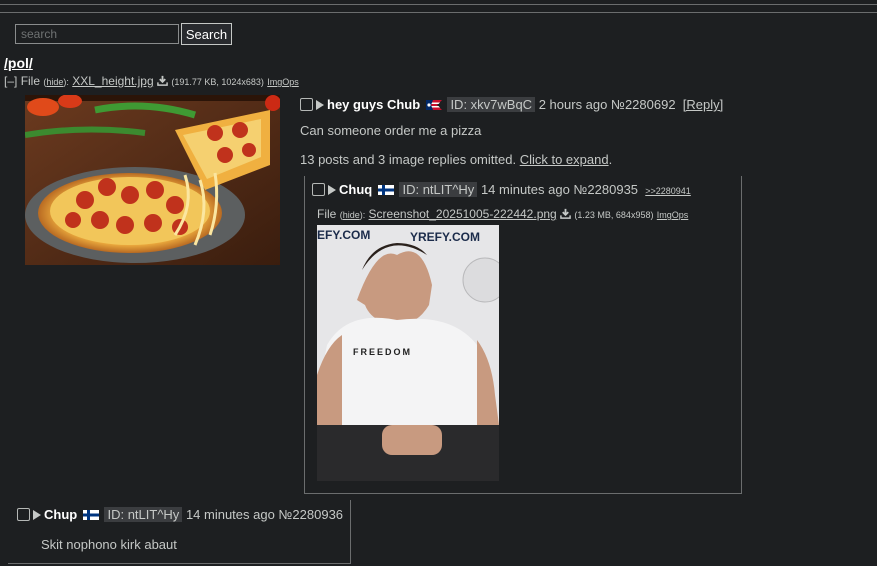 This screenshot has width=877, height=566. Describe the element at coordinates (283, 82) in the screenshot. I see `op-imgops-link: ImgOps` at that location.